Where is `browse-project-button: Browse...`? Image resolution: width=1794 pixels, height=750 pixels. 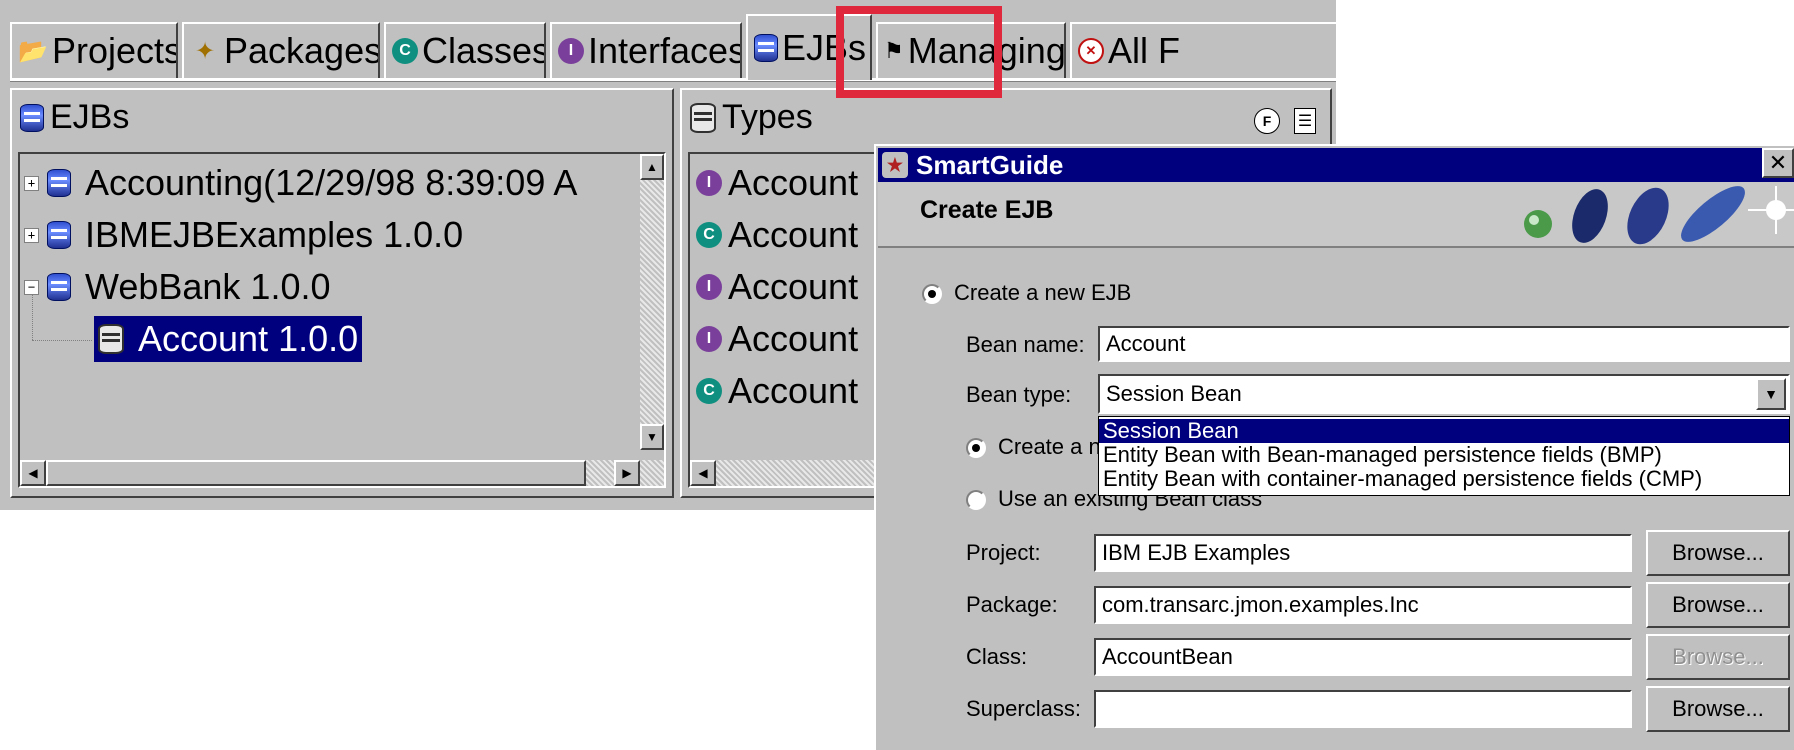 browse-project-button: Browse... is located at coordinates (1718, 553).